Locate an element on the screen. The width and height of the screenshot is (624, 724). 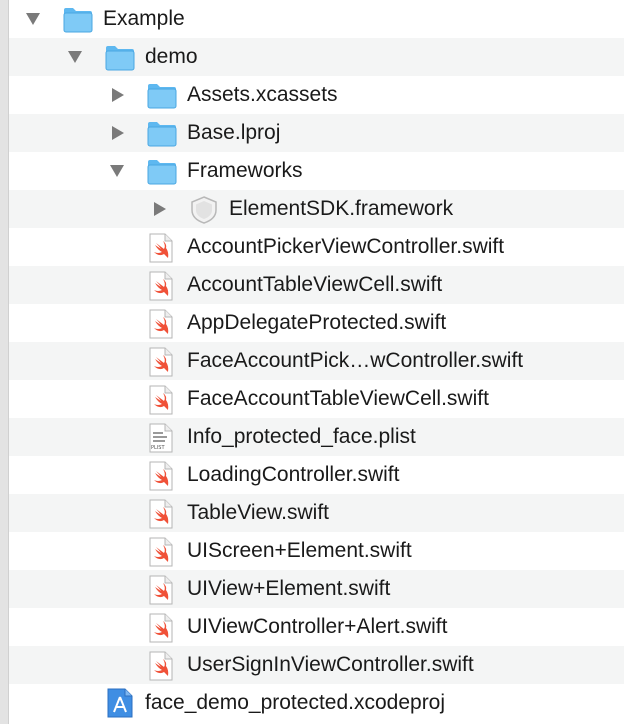
navigator-edge is located at coordinates (4, 362).